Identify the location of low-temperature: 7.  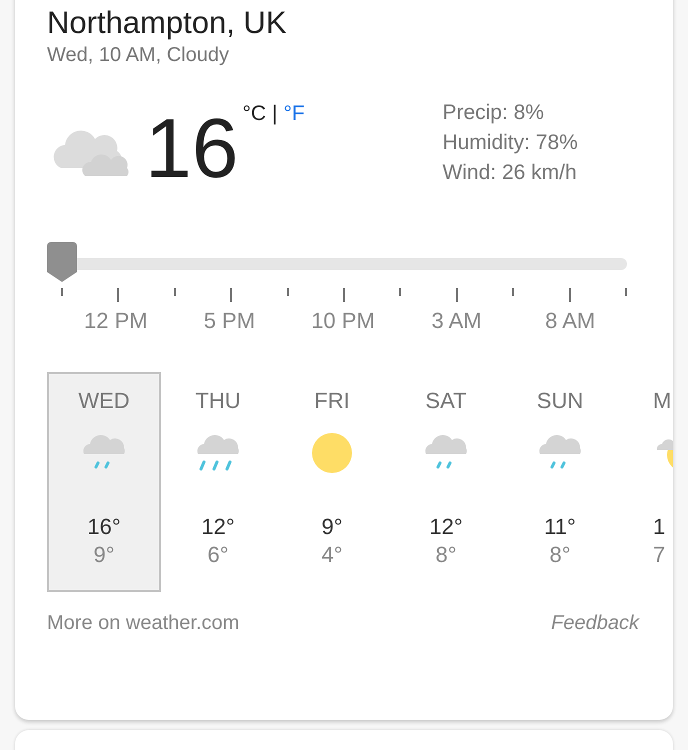
(659, 555).